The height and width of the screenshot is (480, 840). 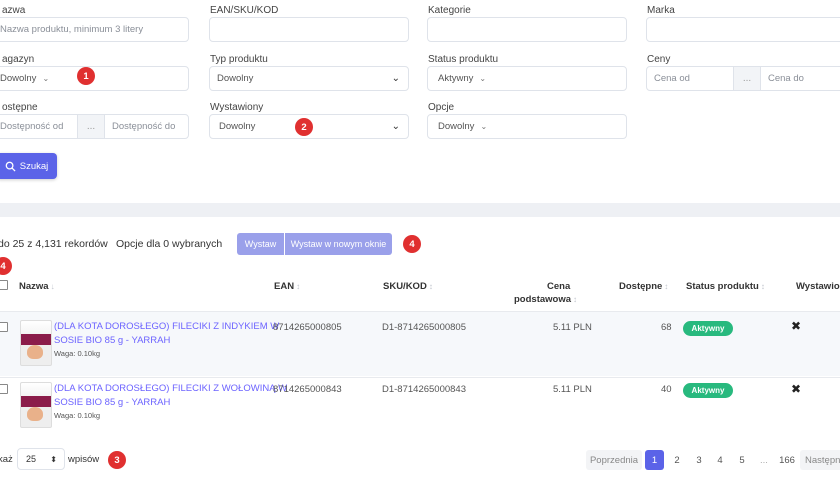 What do you see at coordinates (260, 244) in the screenshot?
I see `wystaw-button: Wystaw` at bounding box center [260, 244].